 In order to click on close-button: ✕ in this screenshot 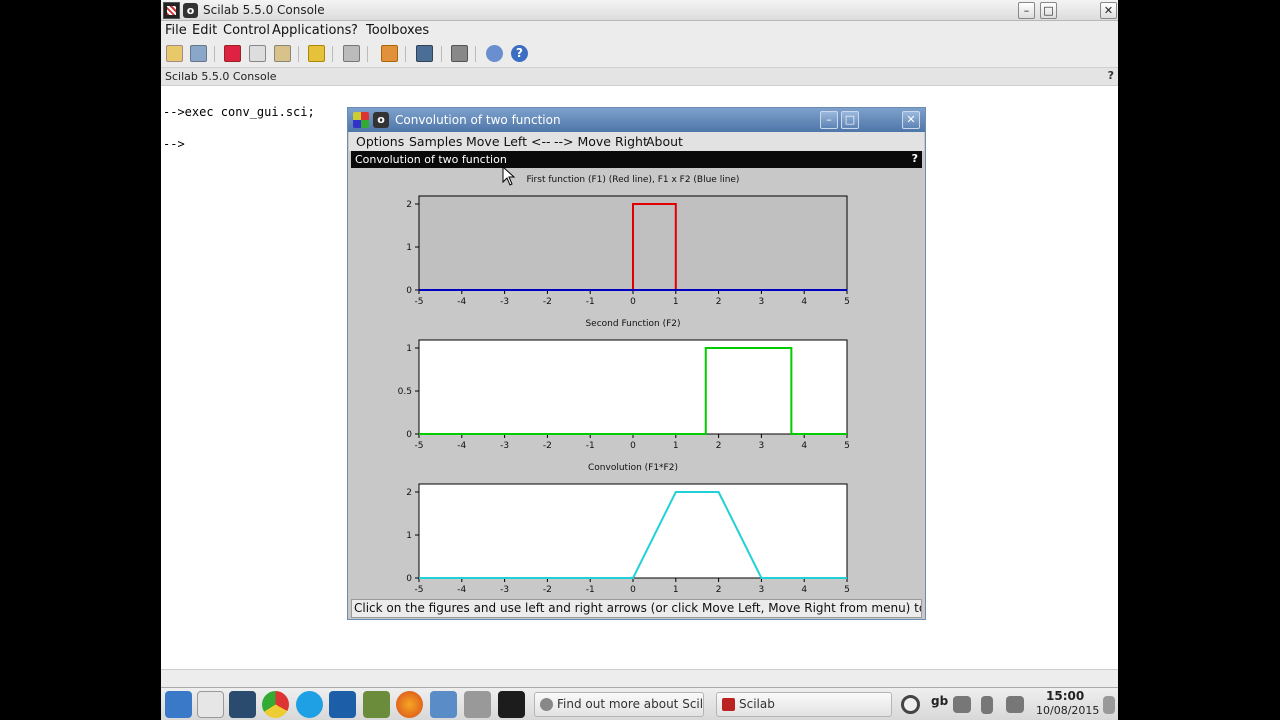, I will do `click(1108, 10)`.